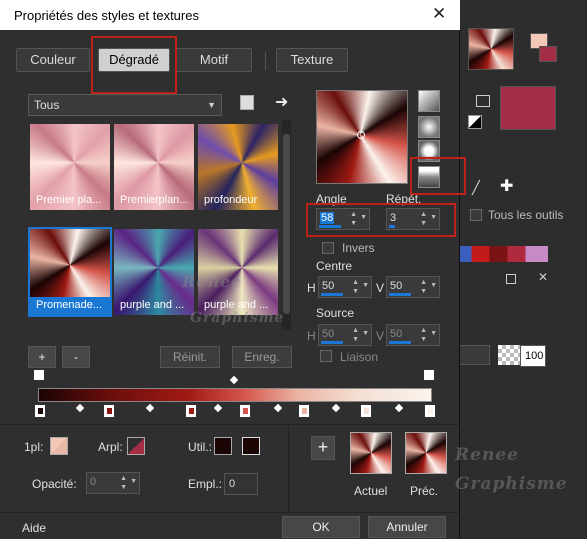  What do you see at coordinates (312, 60) in the screenshot?
I see `tab-texture: Texture` at bounding box center [312, 60].